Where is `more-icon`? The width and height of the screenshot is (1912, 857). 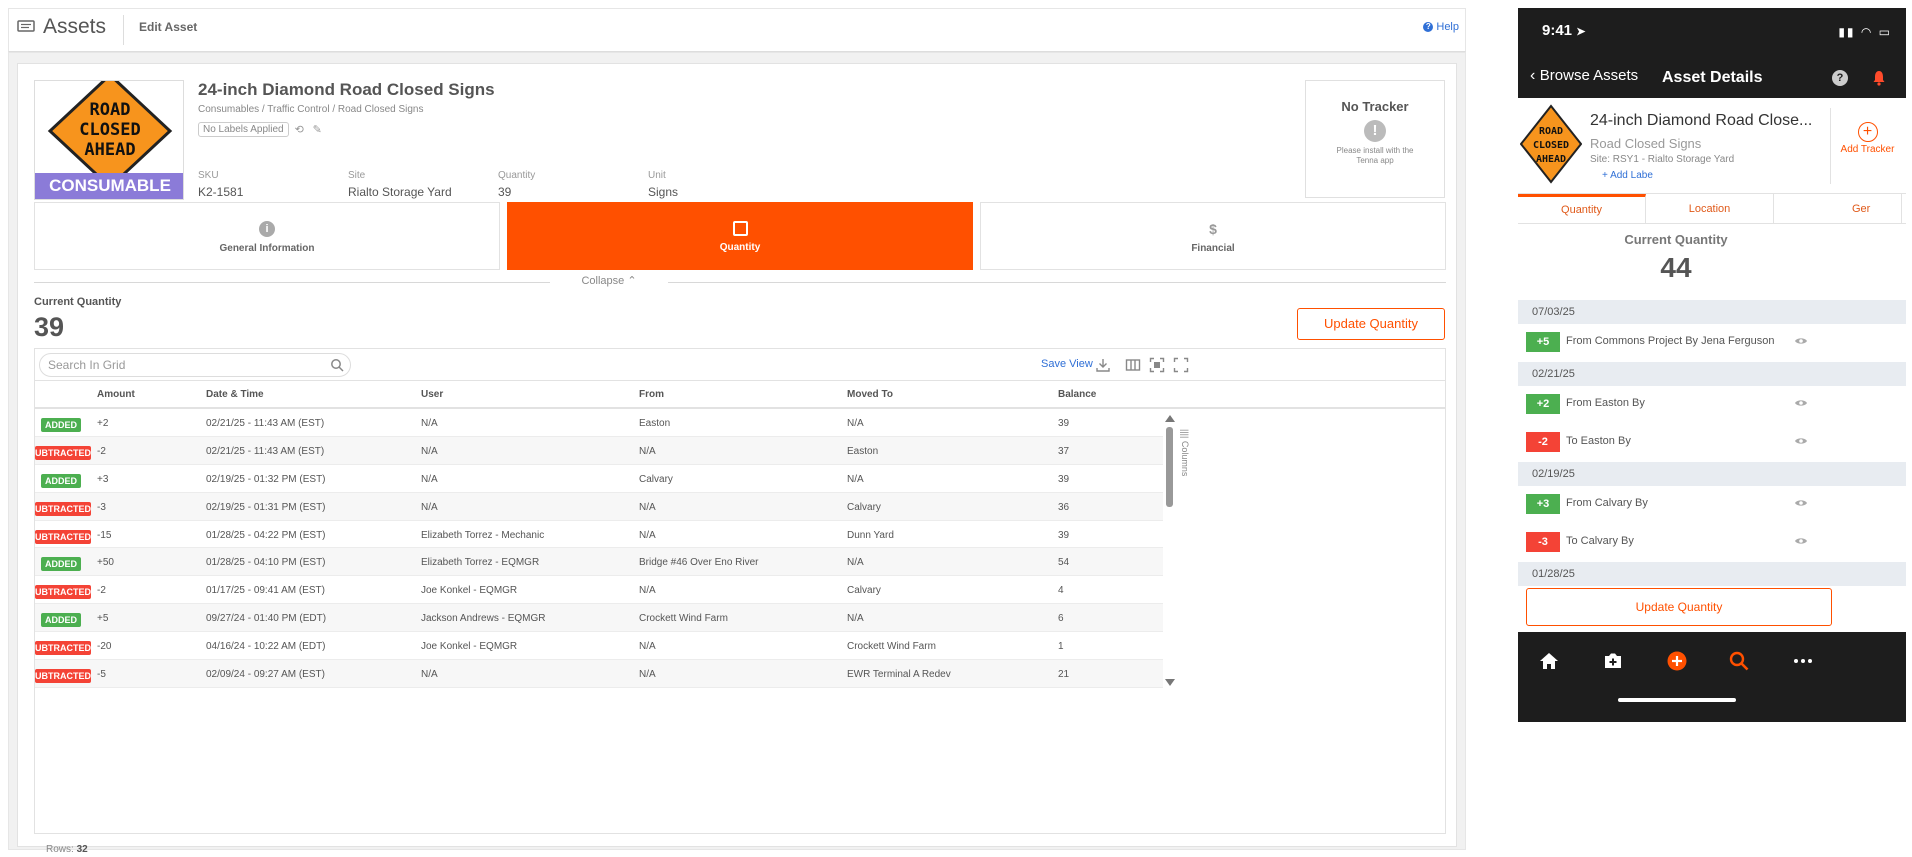
more-icon is located at coordinates (1803, 661).